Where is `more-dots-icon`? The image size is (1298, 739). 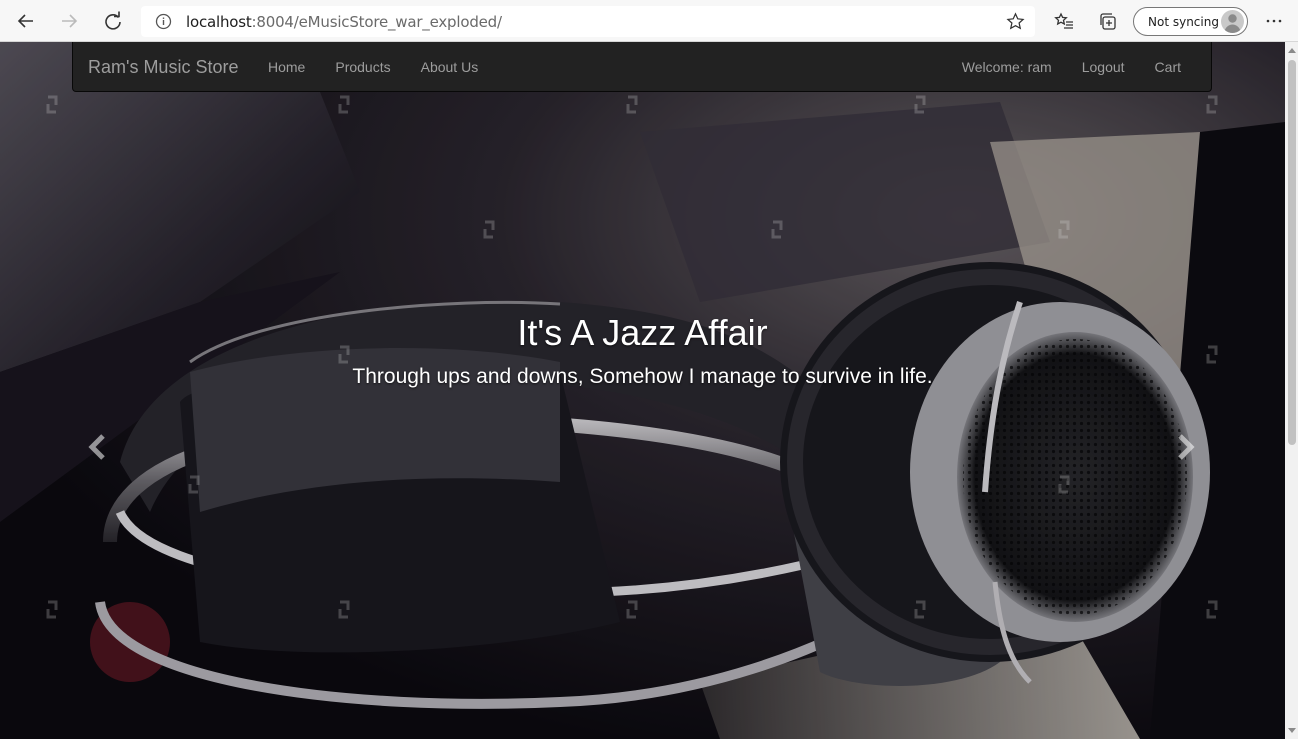
more-dots-icon is located at coordinates (1274, 21).